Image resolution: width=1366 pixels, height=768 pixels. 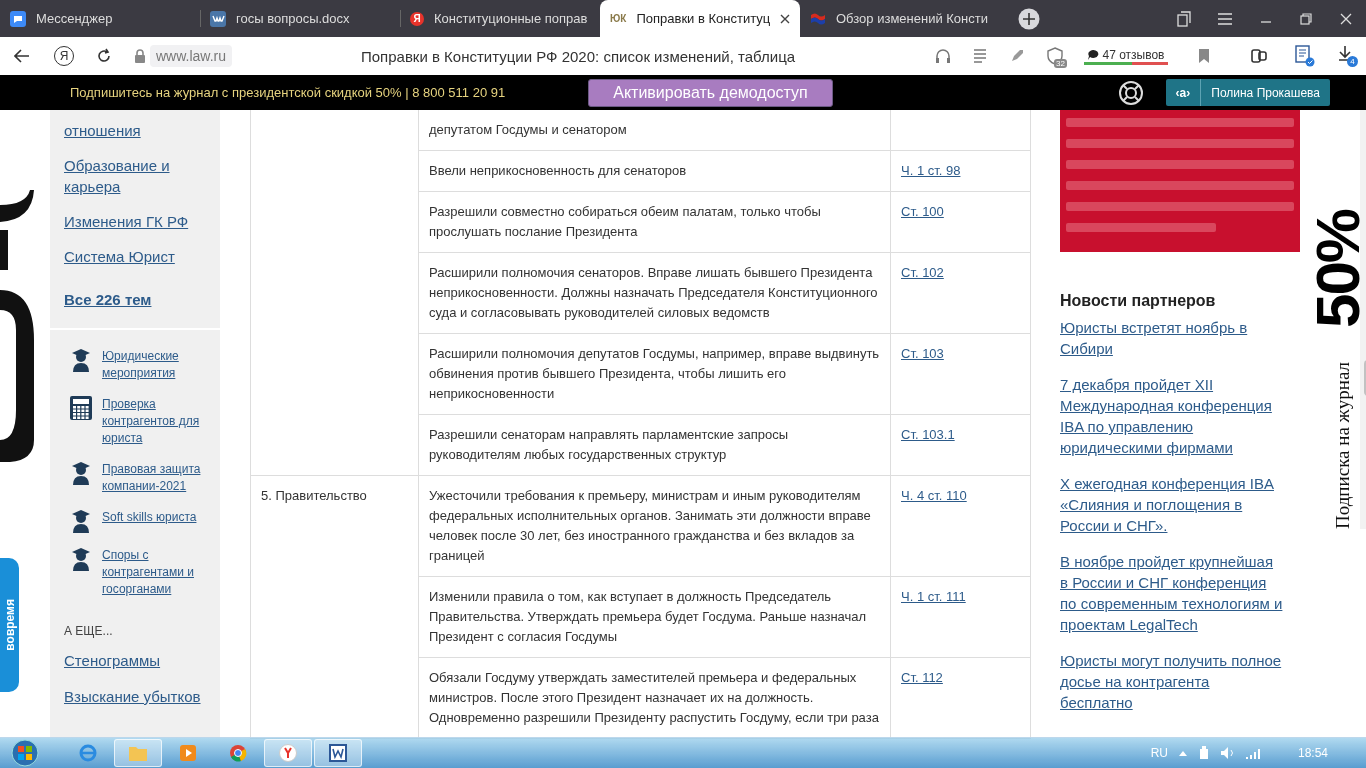 What do you see at coordinates (135, 299) in the screenshot?
I see `topic-link: Все 226 тем` at bounding box center [135, 299].